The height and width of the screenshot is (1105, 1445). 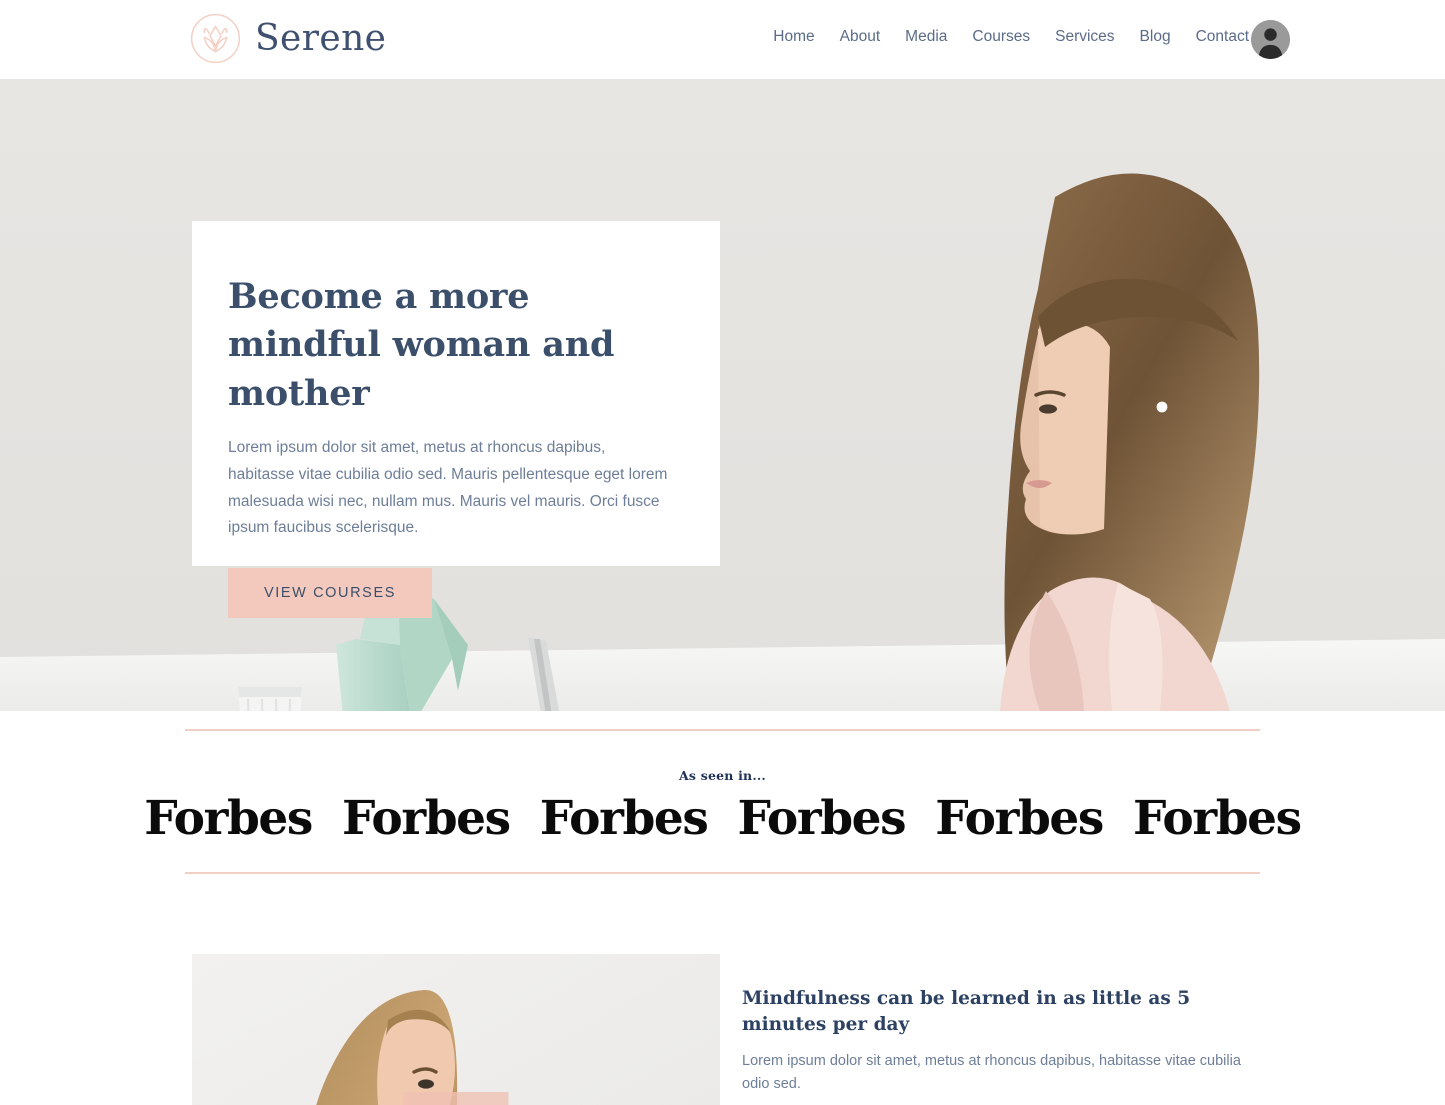 I want to click on hero-title: Become a more mindful woman and mother, so click(x=421, y=345).